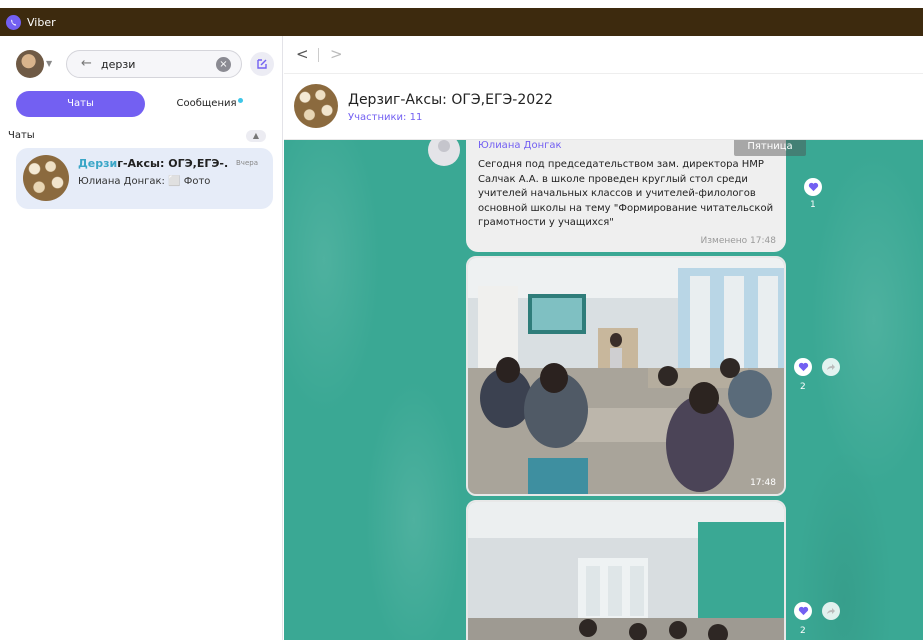 The height and width of the screenshot is (640, 923). What do you see at coordinates (603, 107) in the screenshot?
I see `chat-header: Дерзиг-Аксы: ОГЭ,ЕГЭ-2022 Участники: 11` at bounding box center [603, 107].